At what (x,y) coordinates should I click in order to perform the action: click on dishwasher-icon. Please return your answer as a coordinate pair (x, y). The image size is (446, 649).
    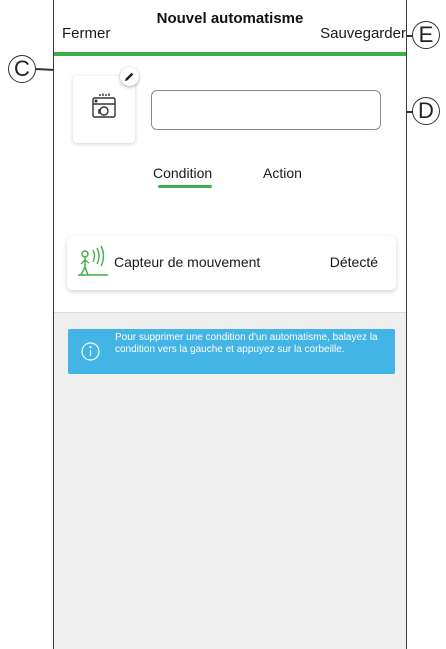
    Looking at the image, I should click on (104, 105).